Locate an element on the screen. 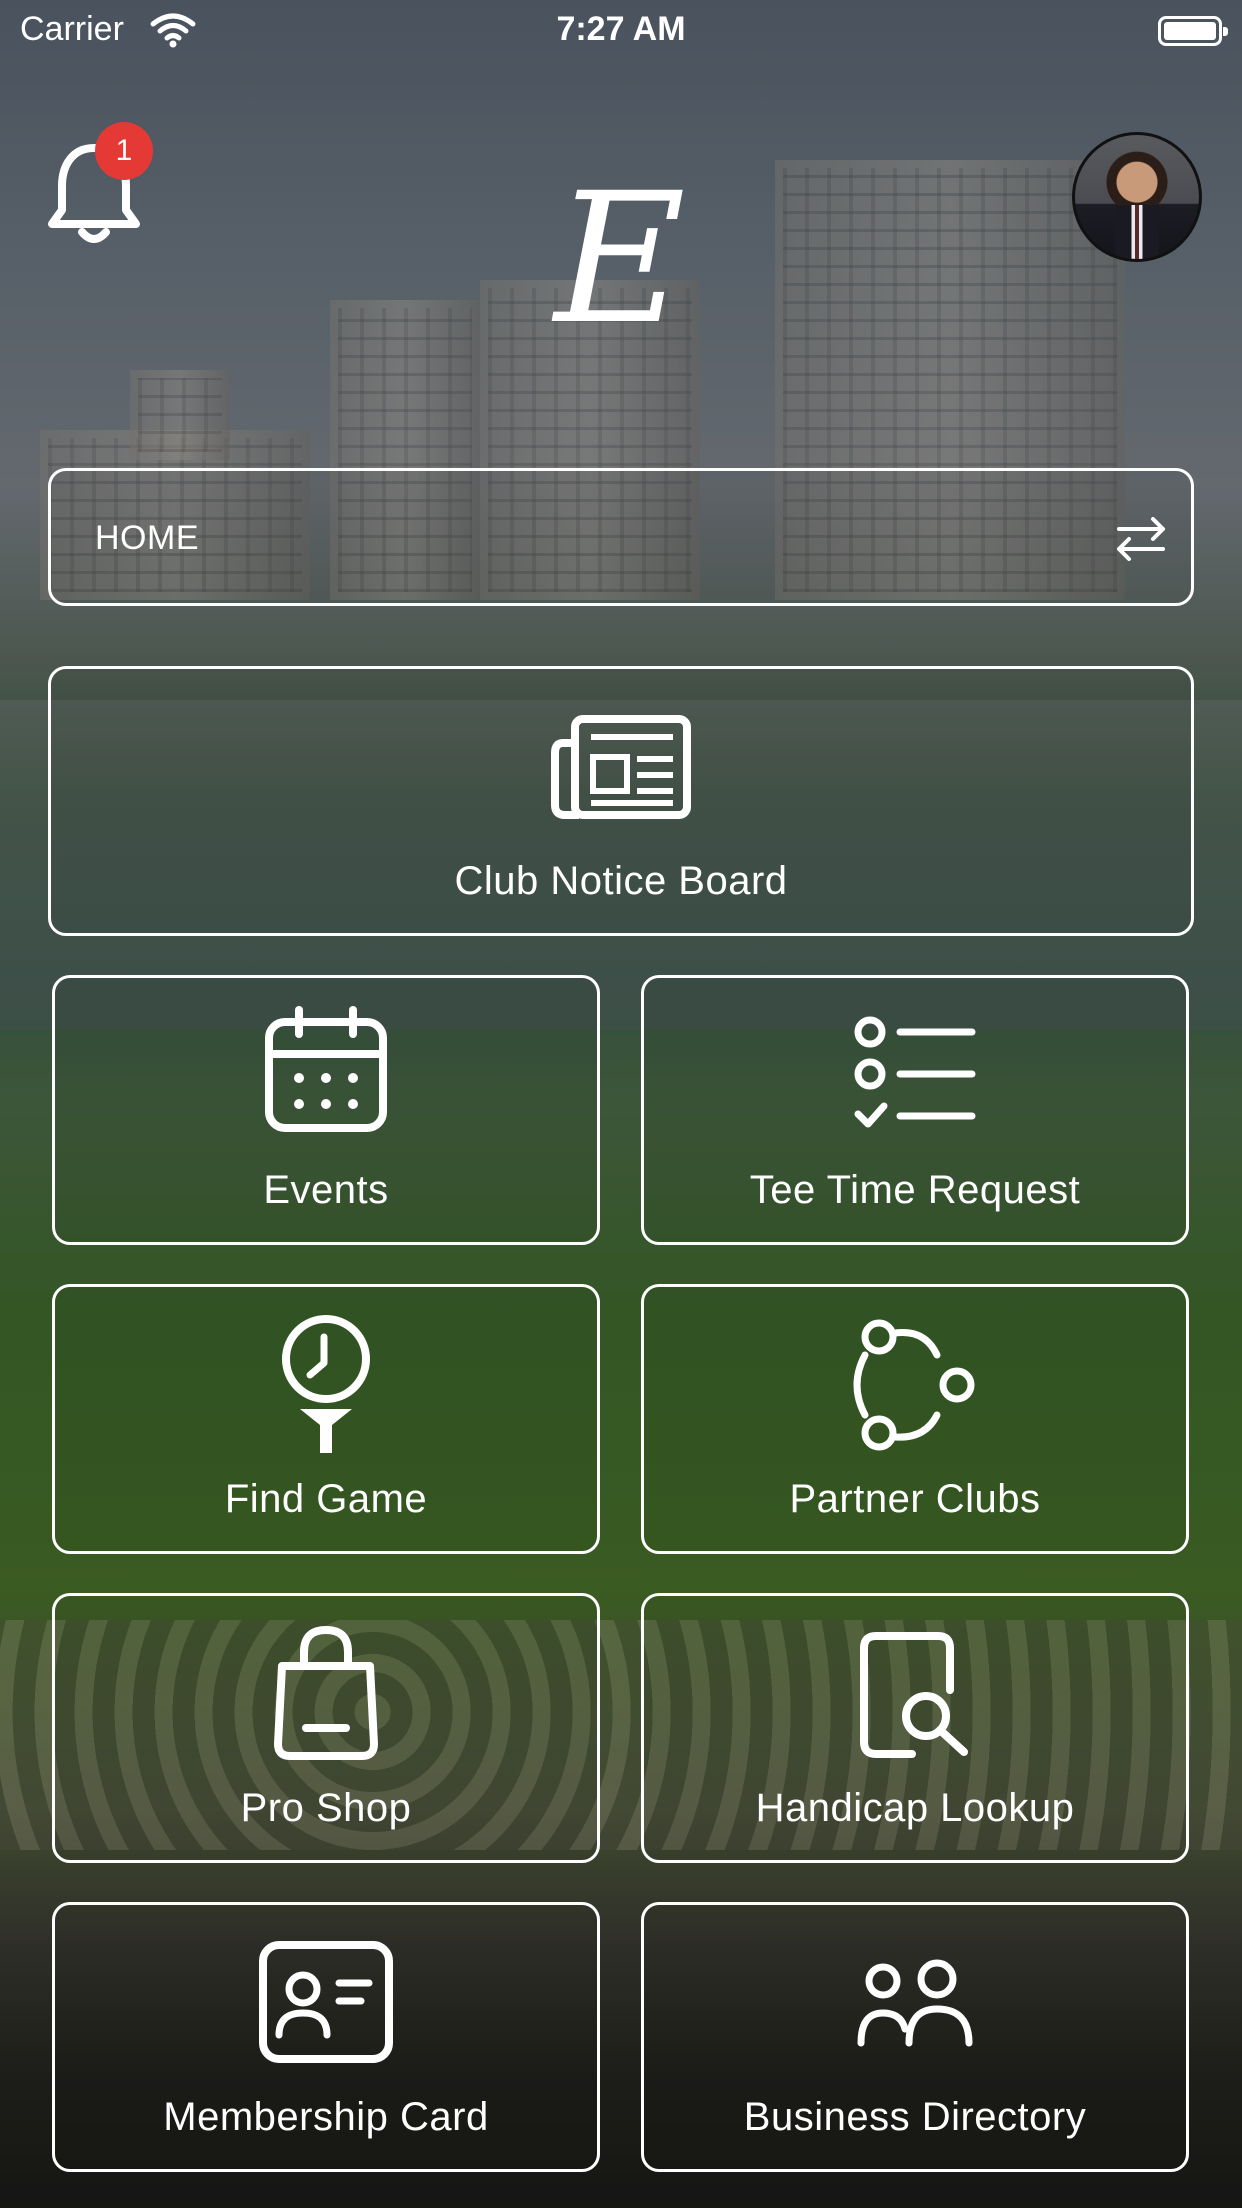 This screenshot has height=2208, width=1242. notification-badge: 1 is located at coordinates (124, 151).